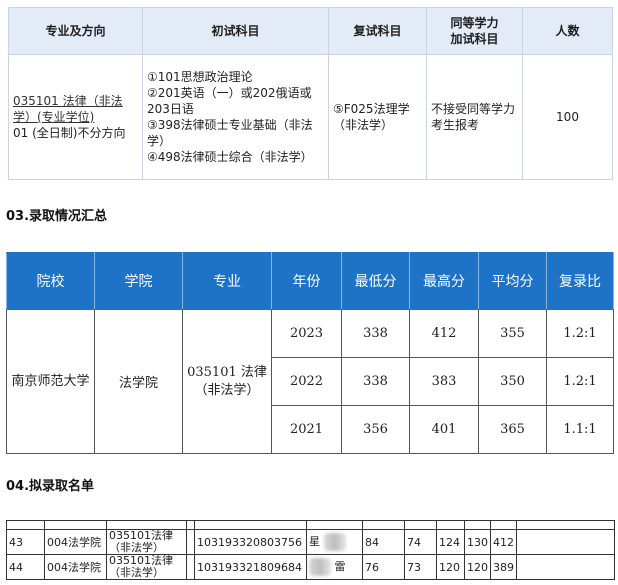 The image size is (618, 585). What do you see at coordinates (57, 216) in the screenshot?
I see `section-03-title: 03.录取情况汇总` at bounding box center [57, 216].